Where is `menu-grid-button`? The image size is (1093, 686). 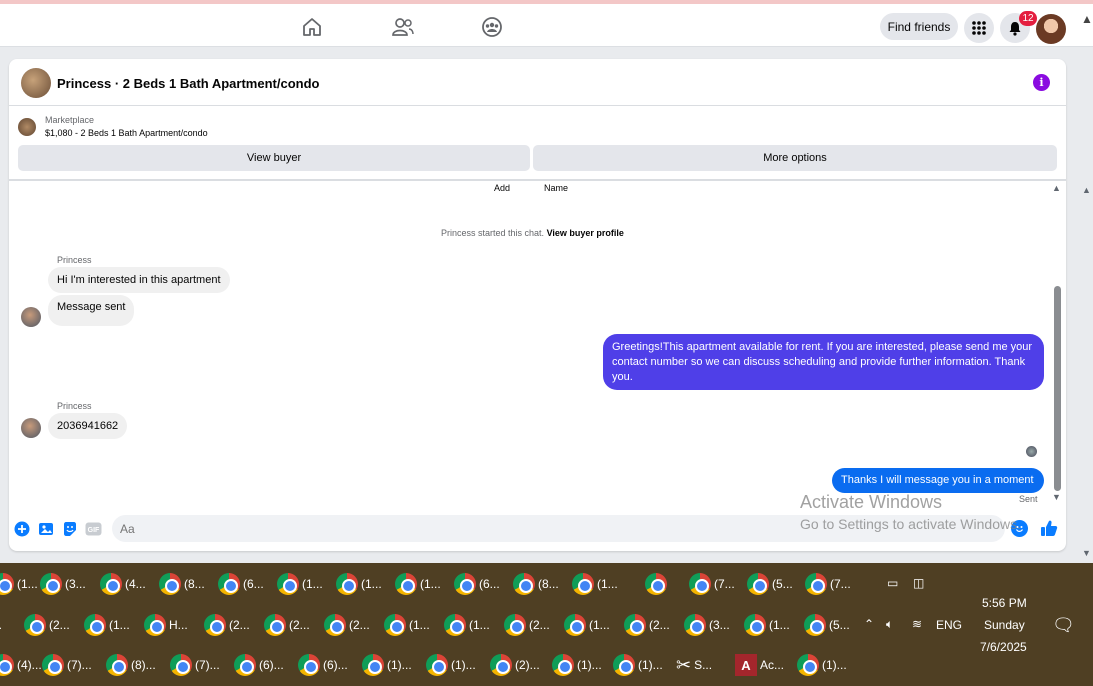 menu-grid-button is located at coordinates (979, 28).